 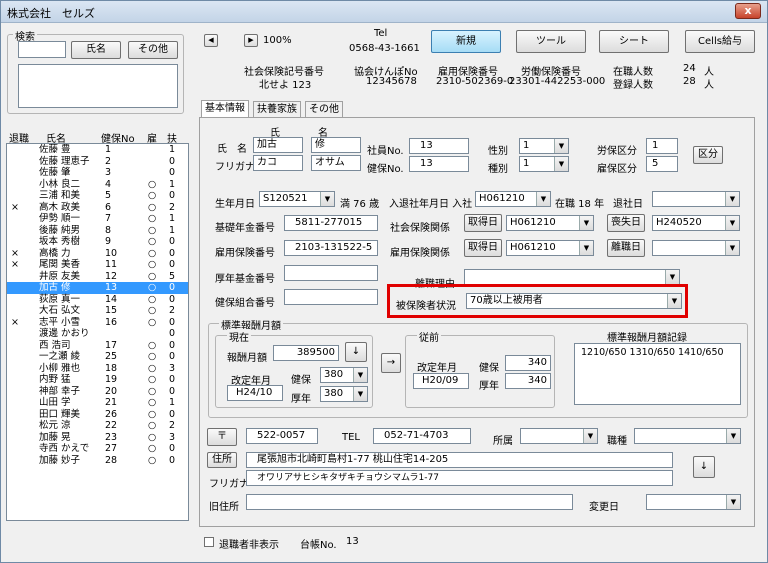 I want to click on list-item: 後藤 純男 8 ○ 1, so click(x=97, y=231).